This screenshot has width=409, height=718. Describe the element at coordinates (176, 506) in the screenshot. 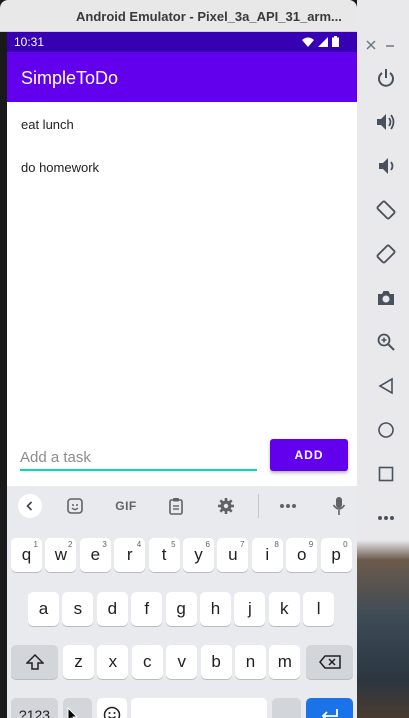

I see `clipboard-icon` at that location.